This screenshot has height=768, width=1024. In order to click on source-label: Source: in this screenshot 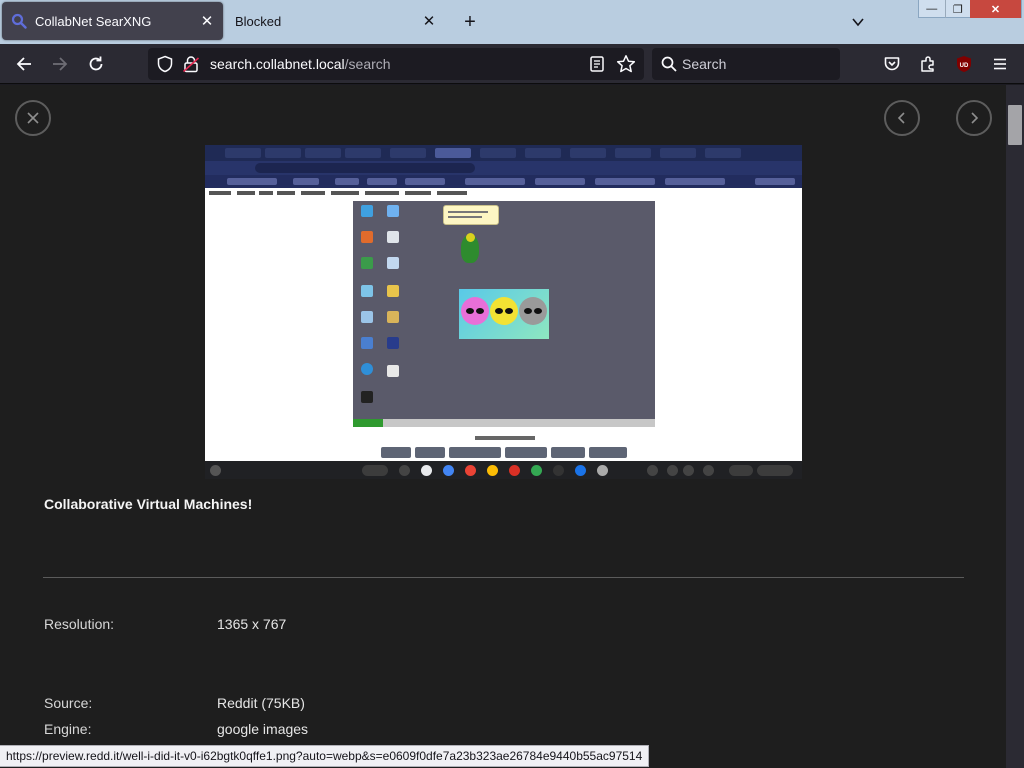, I will do `click(68, 703)`.